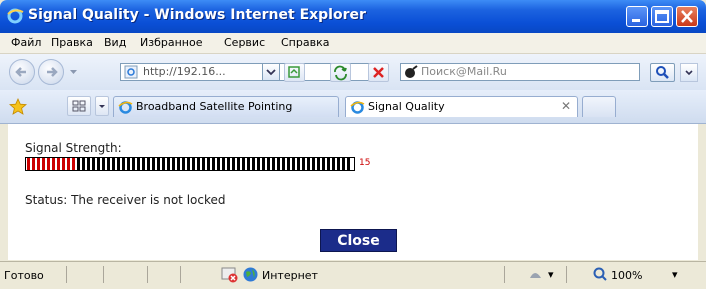 This screenshot has height=289, width=706. Describe the element at coordinates (229, 274) in the screenshot. I see `popup-blocked-icon` at that location.